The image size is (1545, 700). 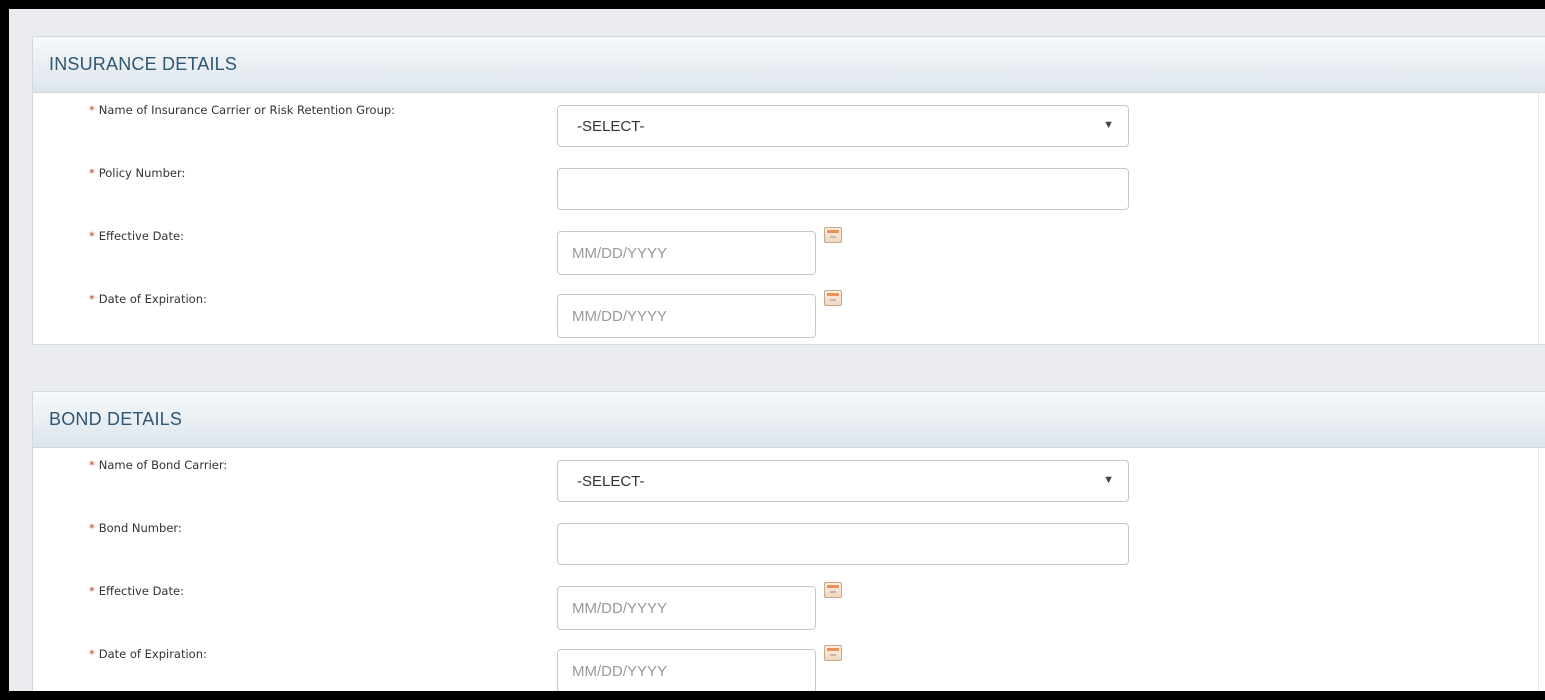 I want to click on bond-carrier-select: -SELECT- ▼, so click(x=843, y=481).